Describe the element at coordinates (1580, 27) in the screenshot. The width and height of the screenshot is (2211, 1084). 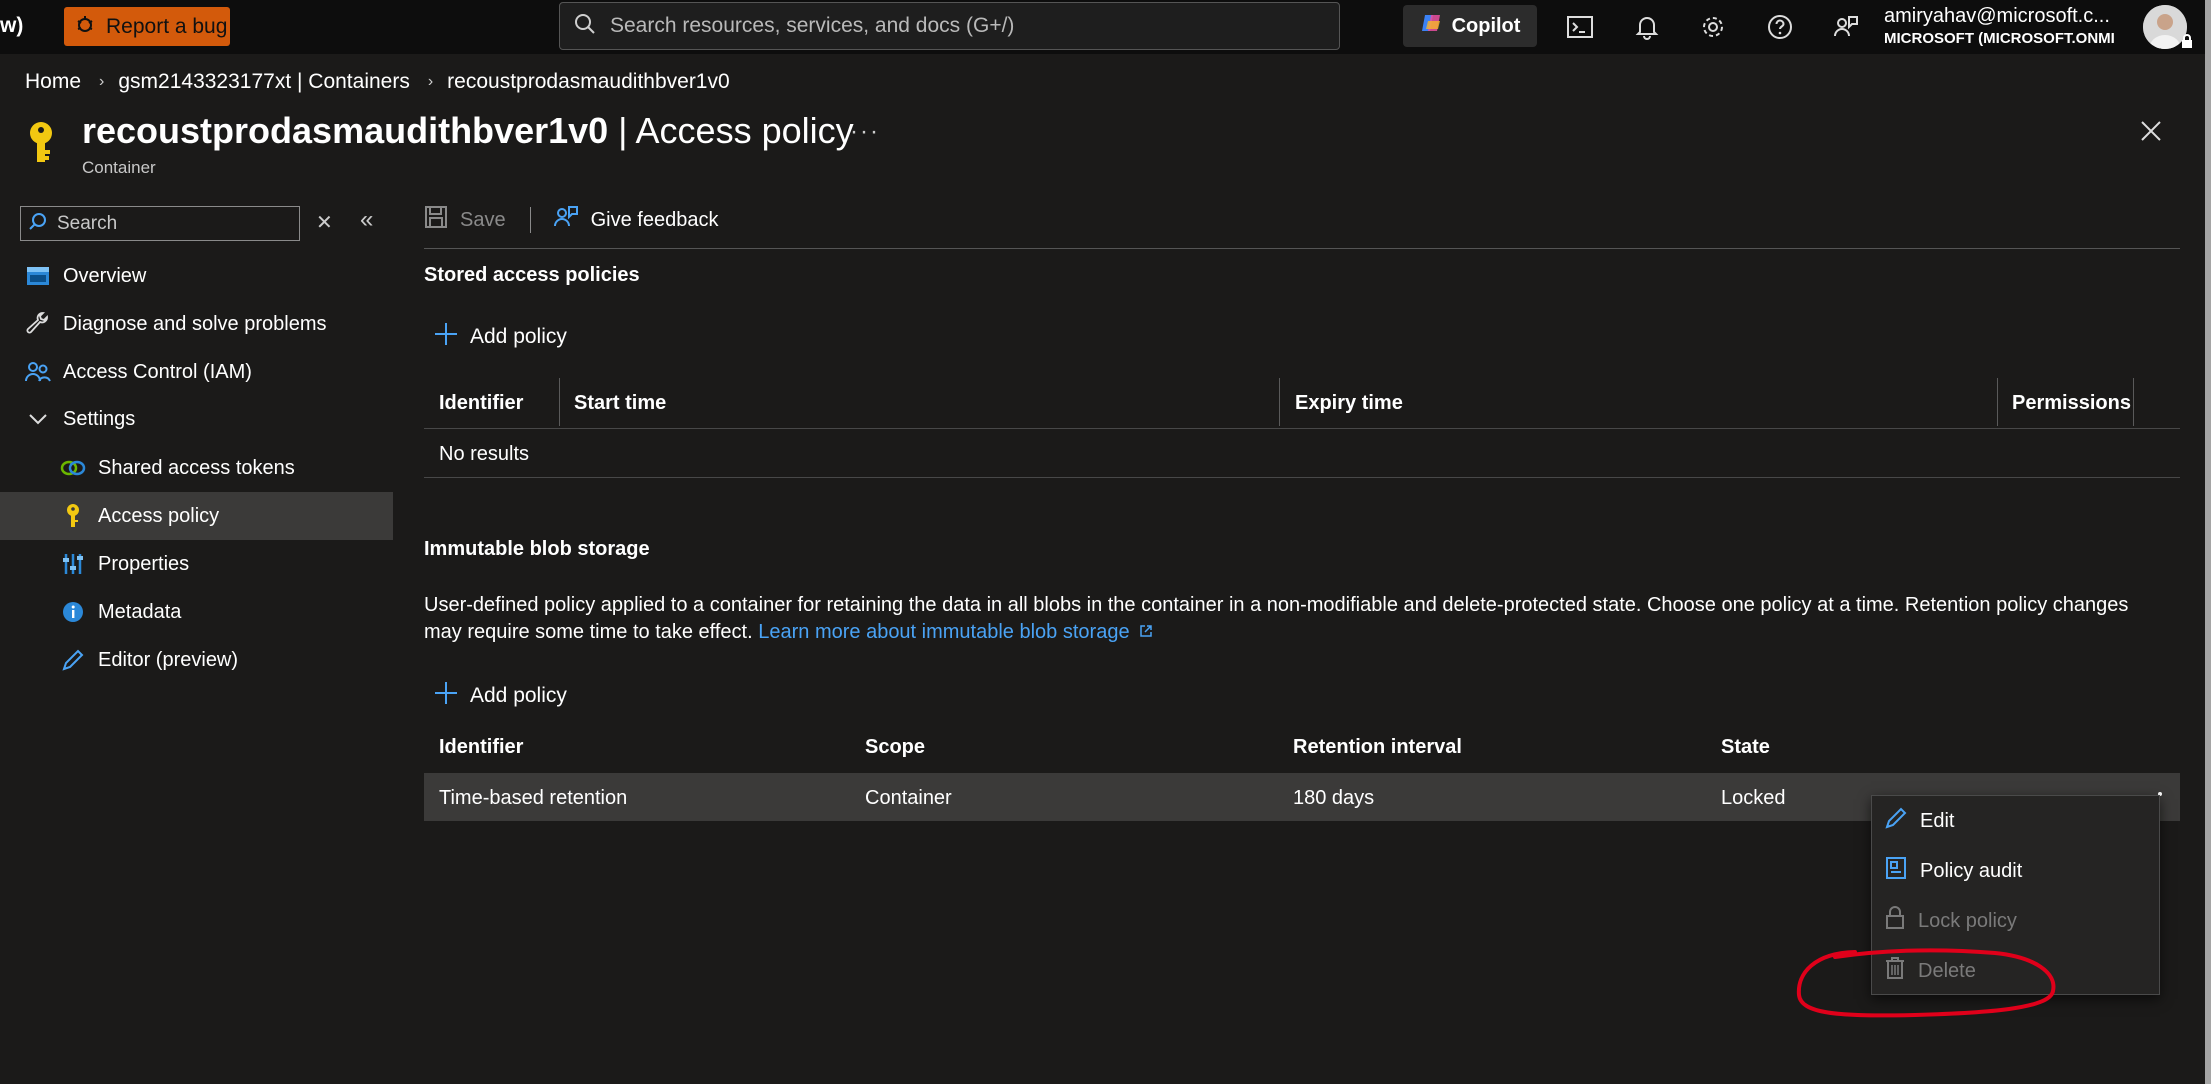
I see `cloud-shell-icon` at that location.